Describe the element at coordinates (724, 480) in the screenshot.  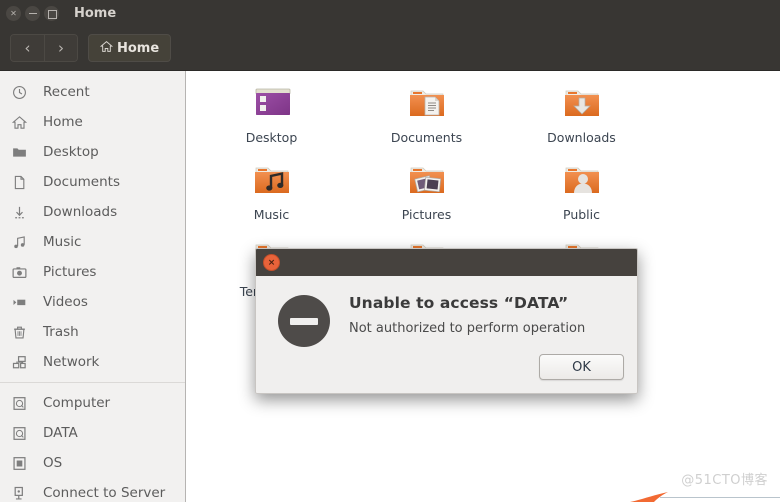
I see `watermark-text: @51CTO博客` at that location.